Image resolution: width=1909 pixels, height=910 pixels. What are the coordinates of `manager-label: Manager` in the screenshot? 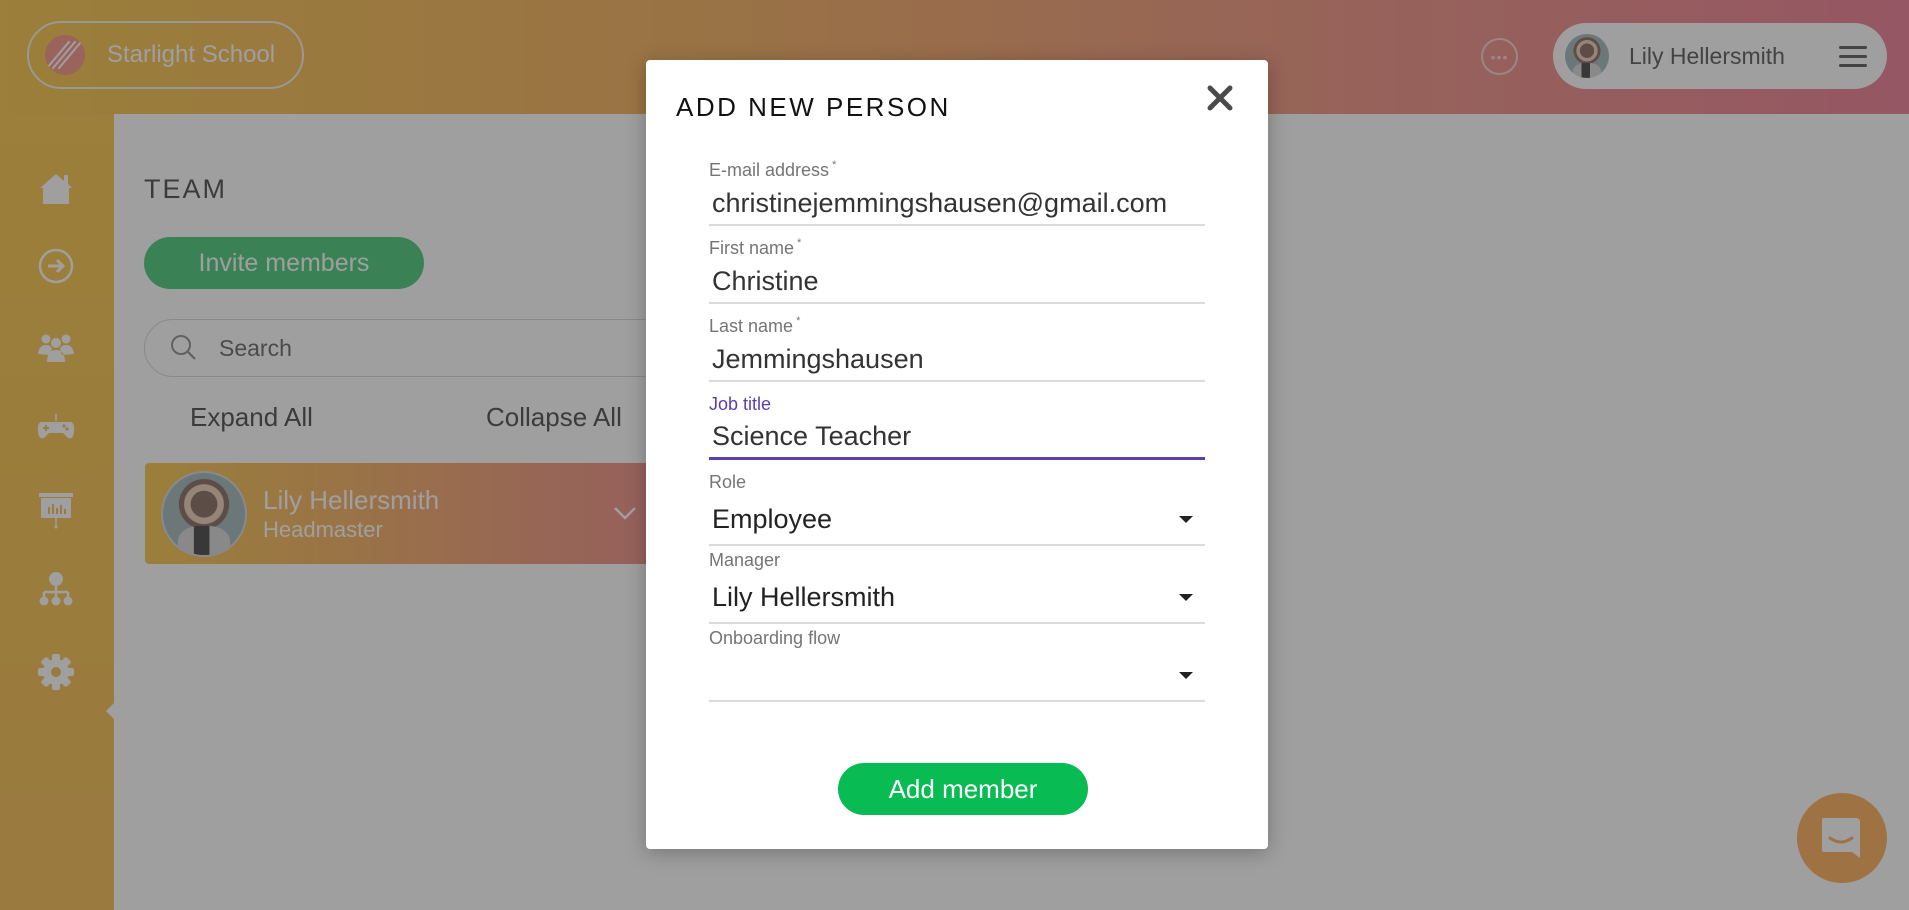 It's located at (745, 560).